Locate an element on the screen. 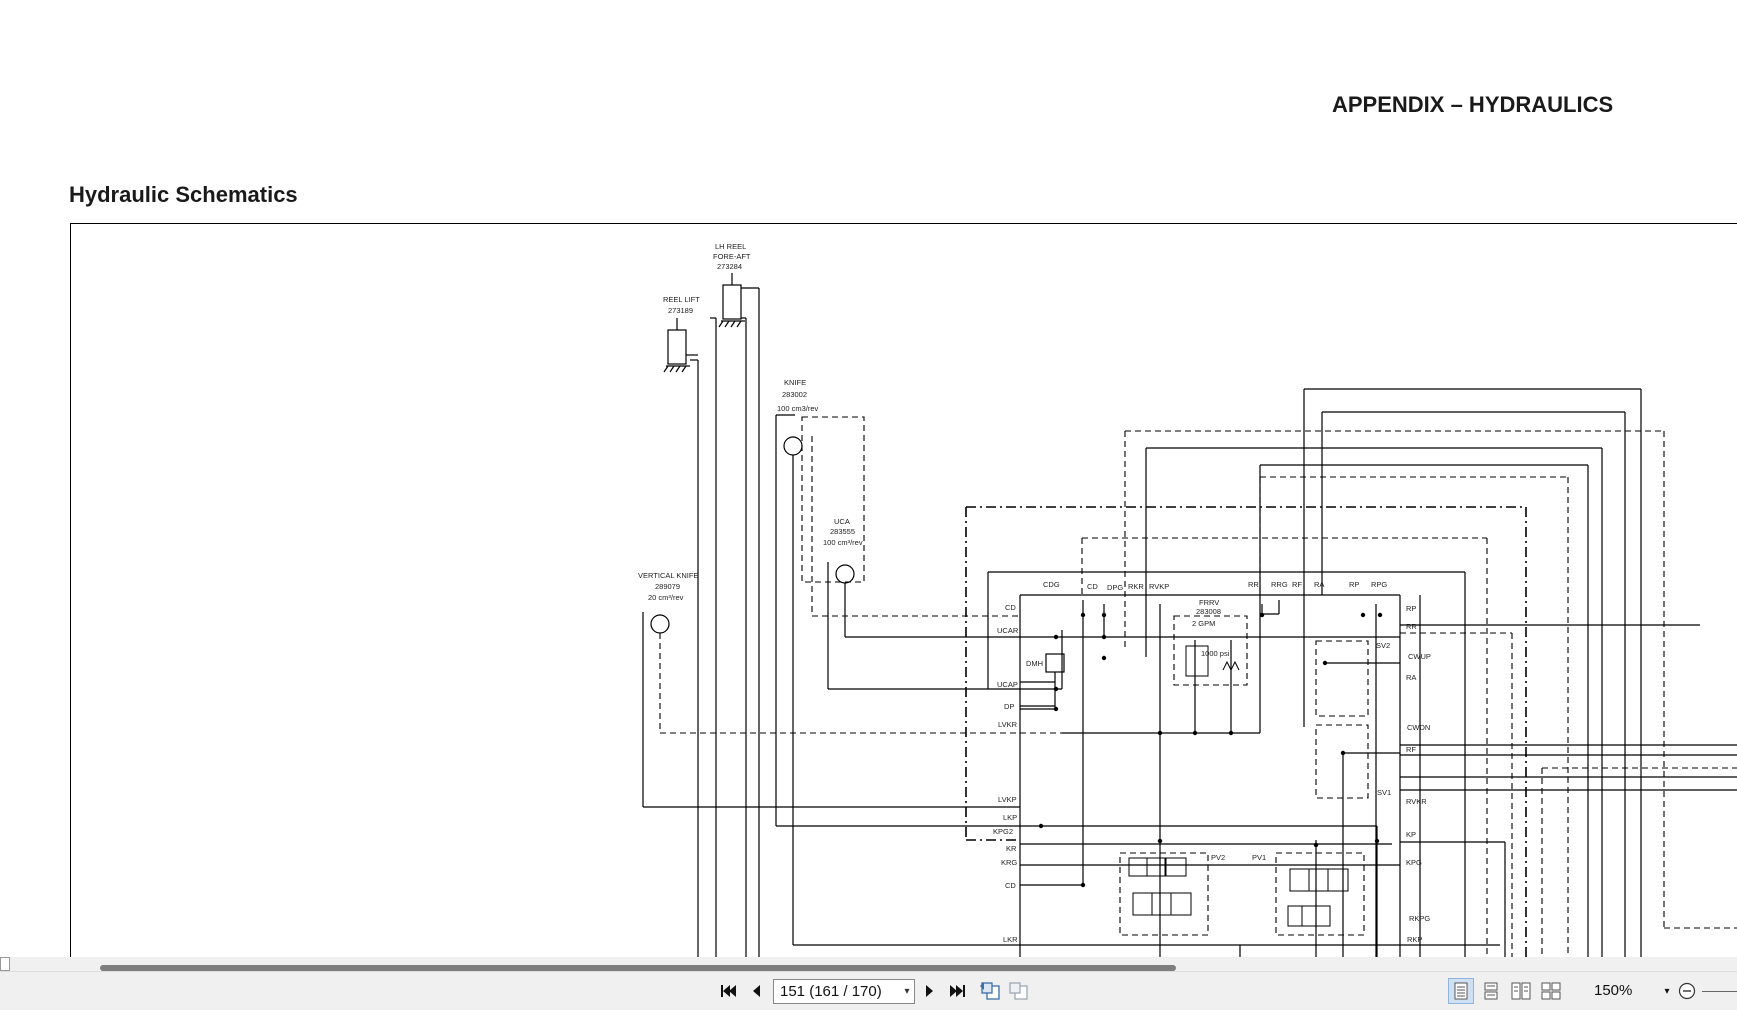  zoom-out-button is located at coordinates (1687, 991).